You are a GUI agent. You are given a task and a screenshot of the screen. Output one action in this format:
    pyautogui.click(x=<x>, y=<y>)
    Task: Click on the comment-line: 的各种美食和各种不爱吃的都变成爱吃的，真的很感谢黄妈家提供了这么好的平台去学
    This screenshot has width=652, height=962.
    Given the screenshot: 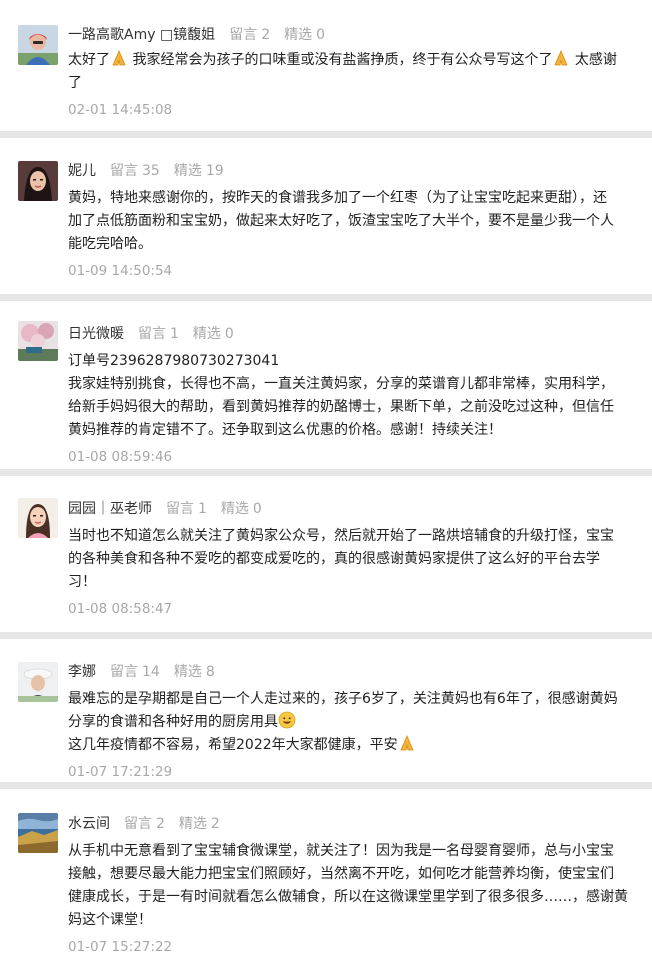 What is the action you would take?
    pyautogui.click(x=334, y=559)
    